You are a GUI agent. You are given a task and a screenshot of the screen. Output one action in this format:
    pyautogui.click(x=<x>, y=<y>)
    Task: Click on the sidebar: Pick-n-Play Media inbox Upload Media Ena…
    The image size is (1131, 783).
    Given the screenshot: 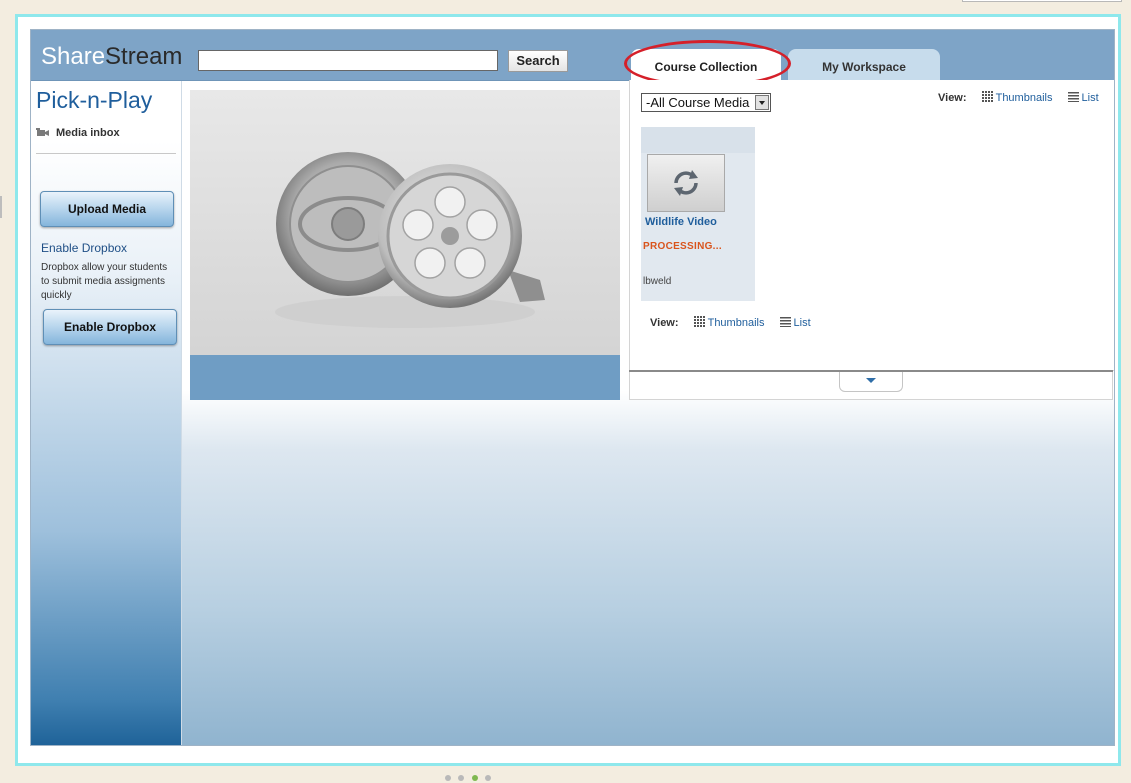 What is the action you would take?
    pyautogui.click(x=106, y=413)
    